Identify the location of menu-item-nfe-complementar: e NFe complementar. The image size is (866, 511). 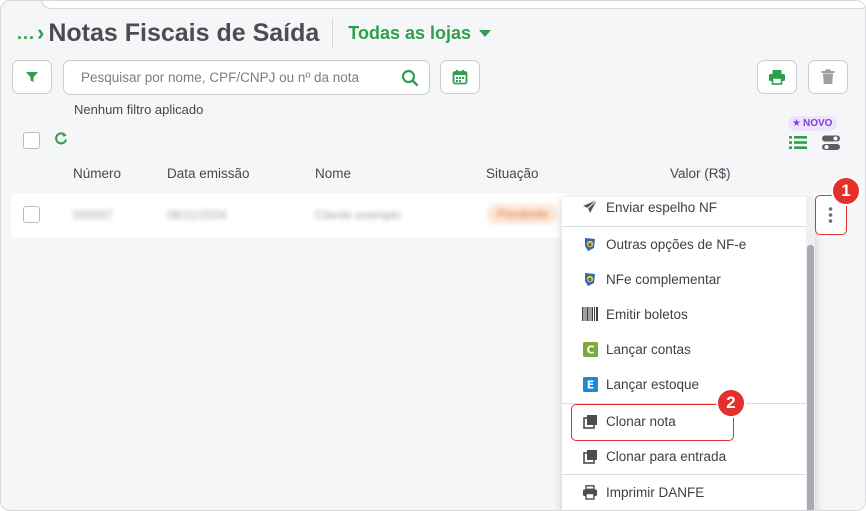
(684, 279).